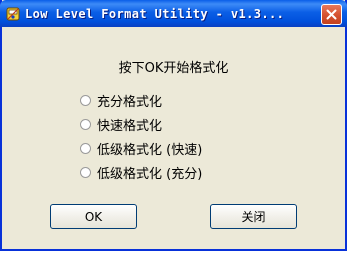 The image size is (347, 253). I want to click on option-label: 快速格式化, so click(130, 126).